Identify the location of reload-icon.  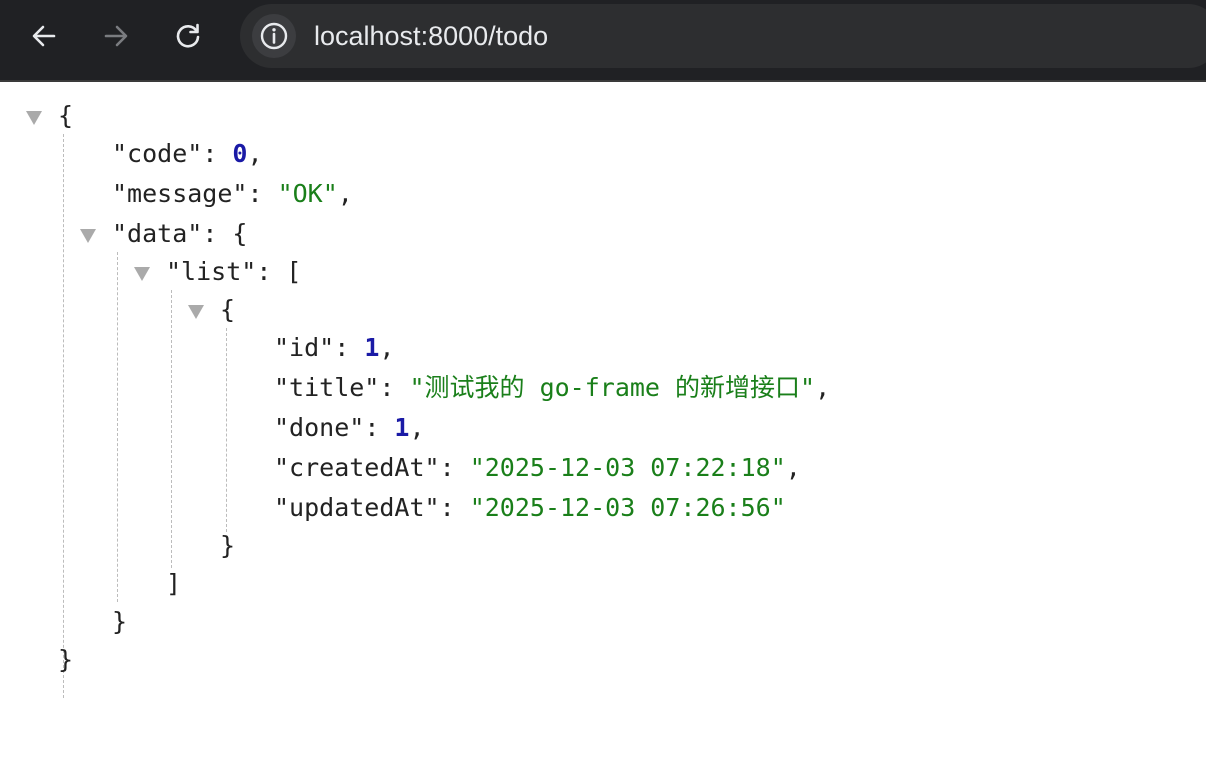
(188, 35).